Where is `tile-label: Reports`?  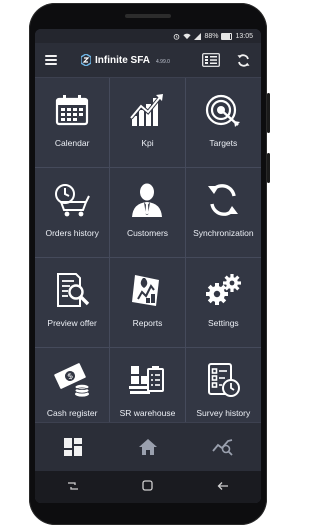 tile-label: Reports is located at coordinates (147, 323).